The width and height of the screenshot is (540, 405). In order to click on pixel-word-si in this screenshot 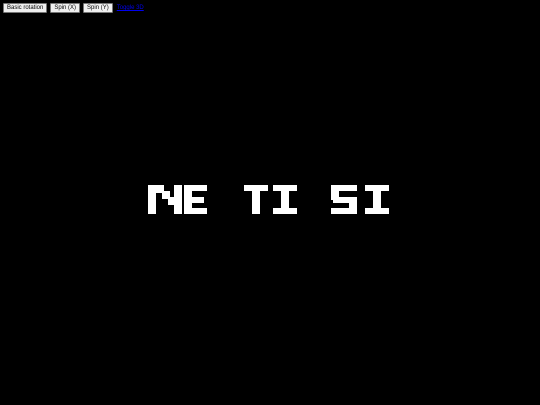, I will do `click(360, 199)`.